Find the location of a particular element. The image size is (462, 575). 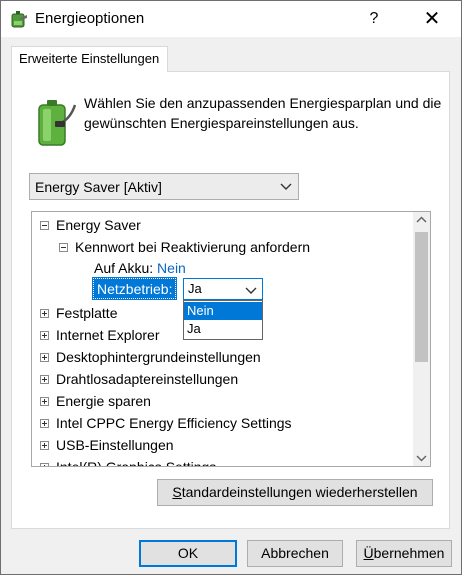

tree-scrollbar is located at coordinates (421, 339).